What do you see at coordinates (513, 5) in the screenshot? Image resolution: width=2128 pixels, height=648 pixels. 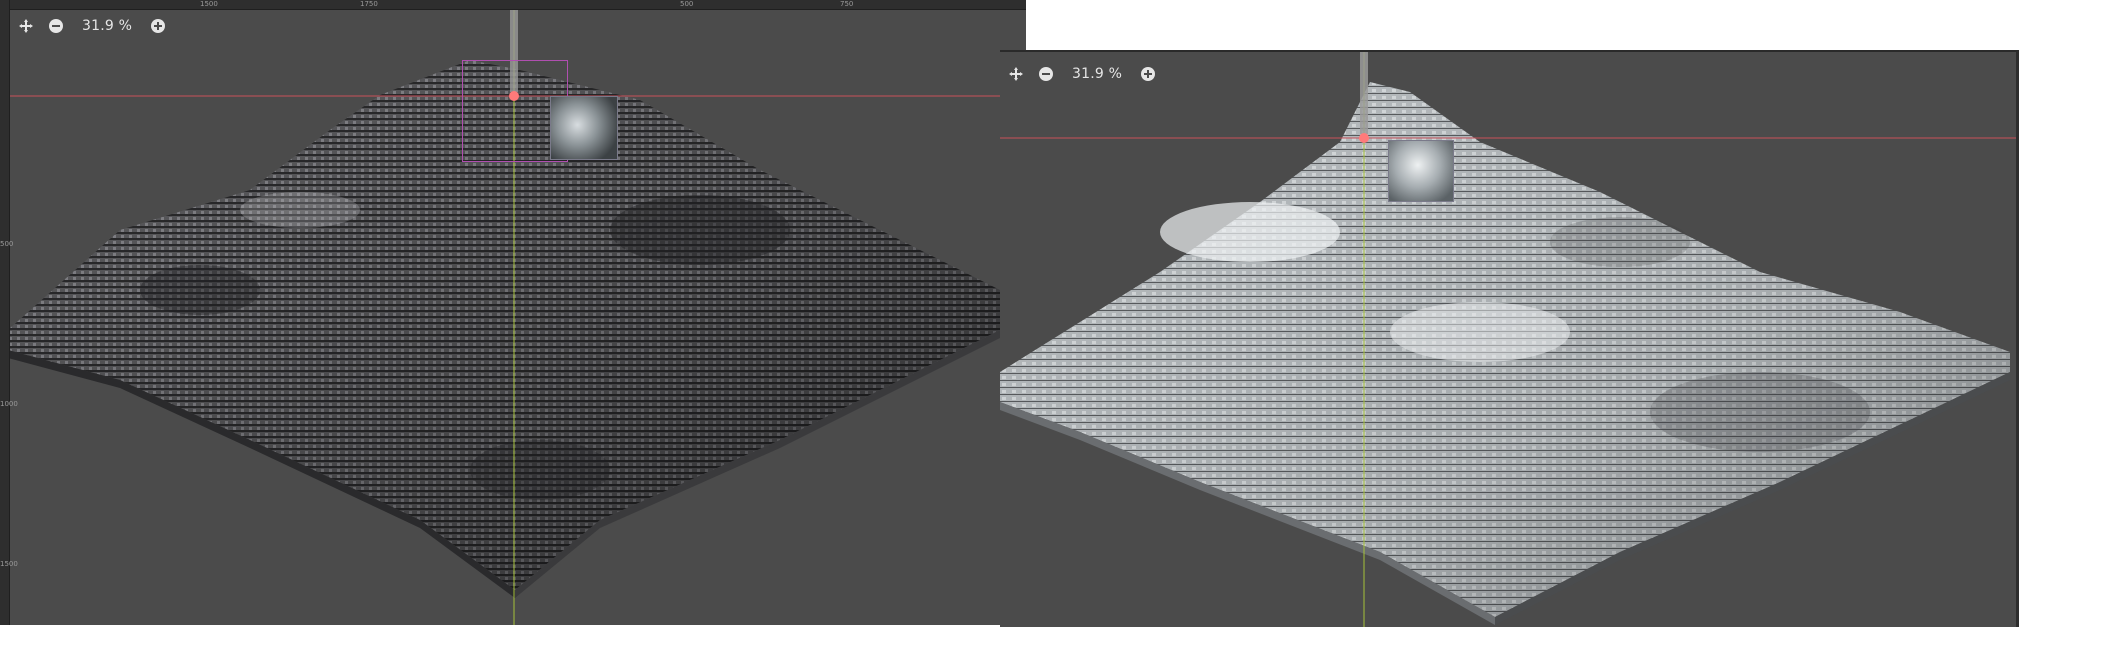 I see `ruler-horizontal: 1500 1750 500 750` at bounding box center [513, 5].